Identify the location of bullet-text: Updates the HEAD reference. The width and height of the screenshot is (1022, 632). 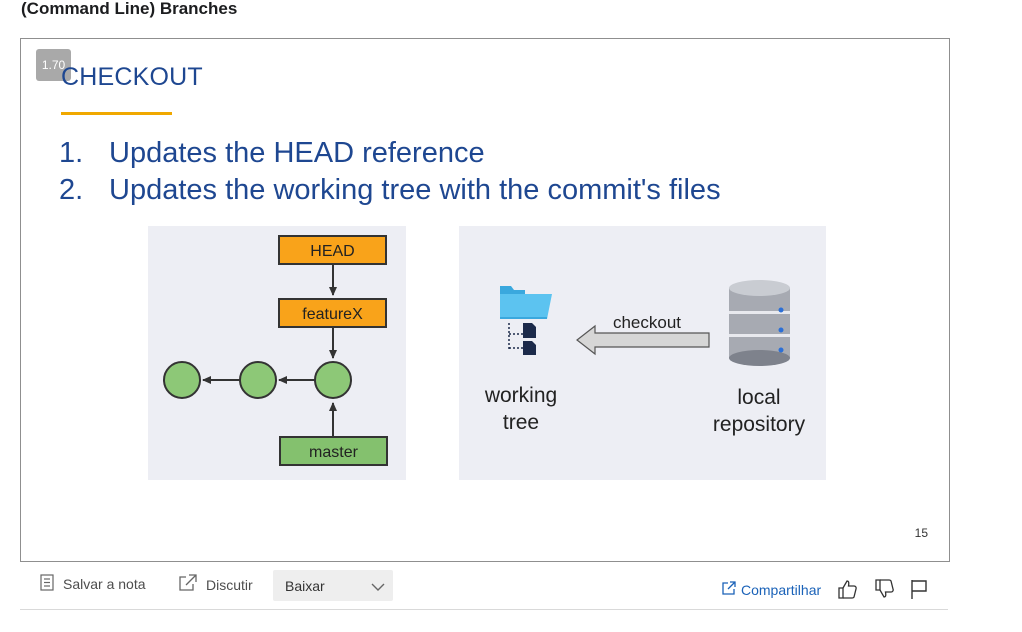
(297, 153).